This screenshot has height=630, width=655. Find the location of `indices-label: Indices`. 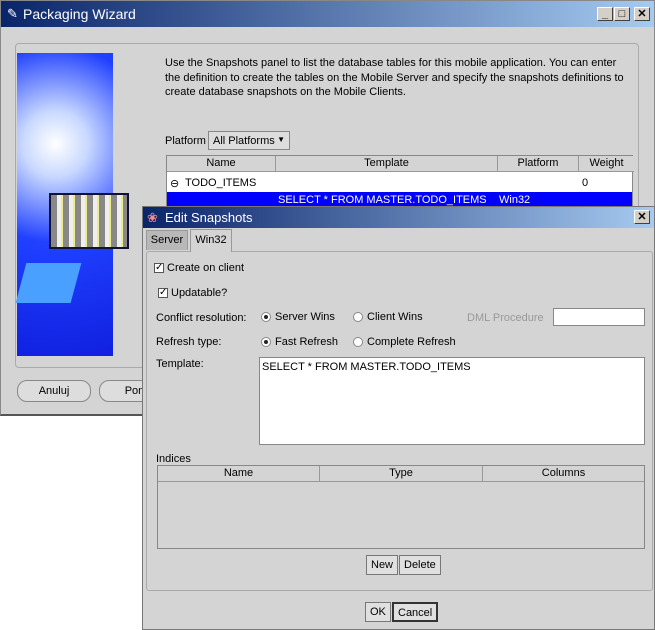

indices-label: Indices is located at coordinates (173, 459).